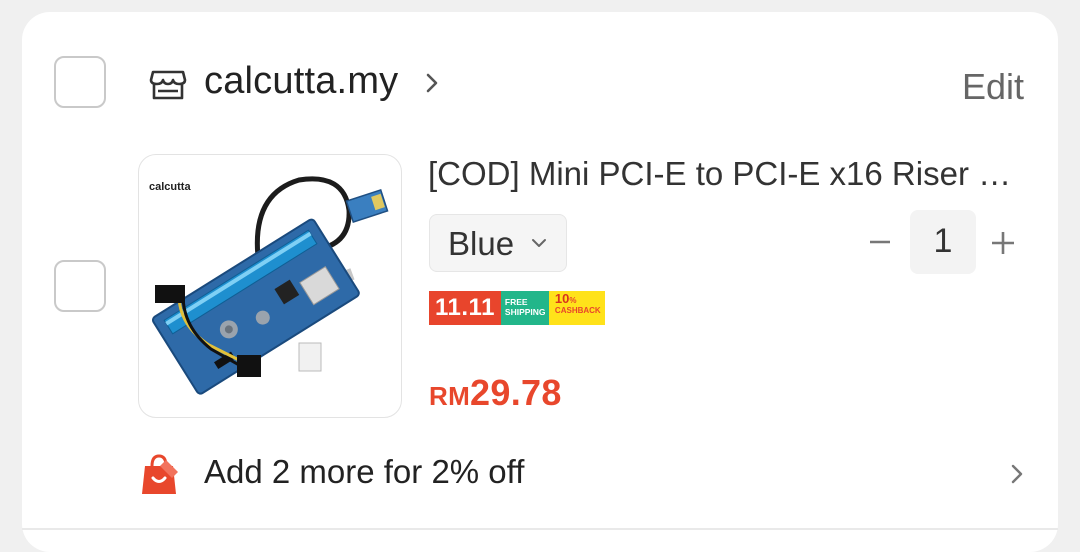  I want to click on free-shipping-badge: FREE SHIPPING, so click(524, 308).